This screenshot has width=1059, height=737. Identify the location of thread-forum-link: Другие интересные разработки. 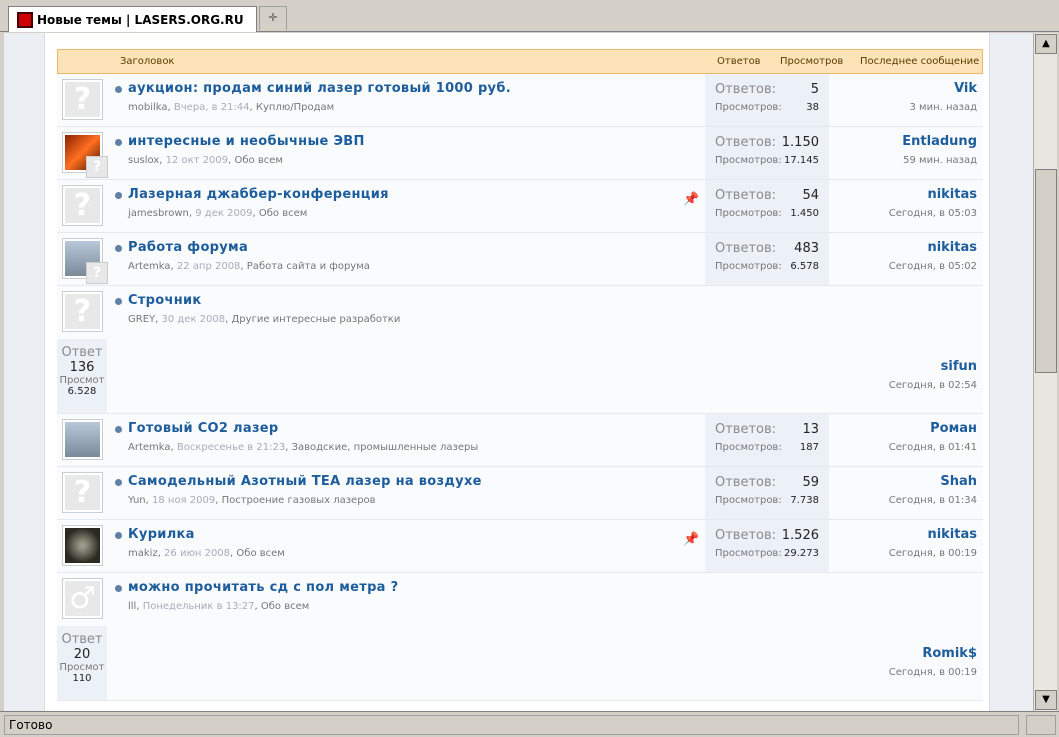
(315, 319).